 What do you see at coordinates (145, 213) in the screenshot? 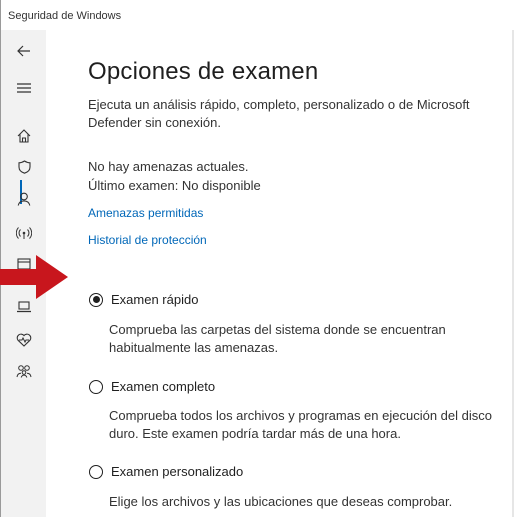
I see `allowed-threats-link: Amenazas permitidas` at bounding box center [145, 213].